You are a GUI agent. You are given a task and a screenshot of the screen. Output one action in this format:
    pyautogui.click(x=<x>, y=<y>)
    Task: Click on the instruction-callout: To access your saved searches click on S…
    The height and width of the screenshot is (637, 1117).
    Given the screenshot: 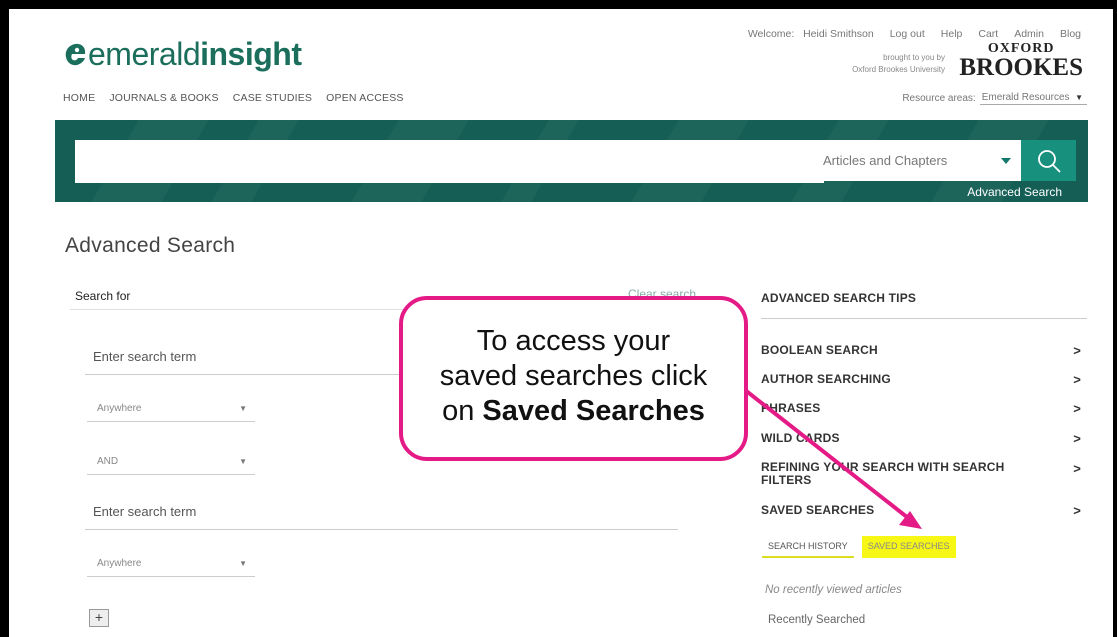 What is the action you would take?
    pyautogui.click(x=573, y=378)
    